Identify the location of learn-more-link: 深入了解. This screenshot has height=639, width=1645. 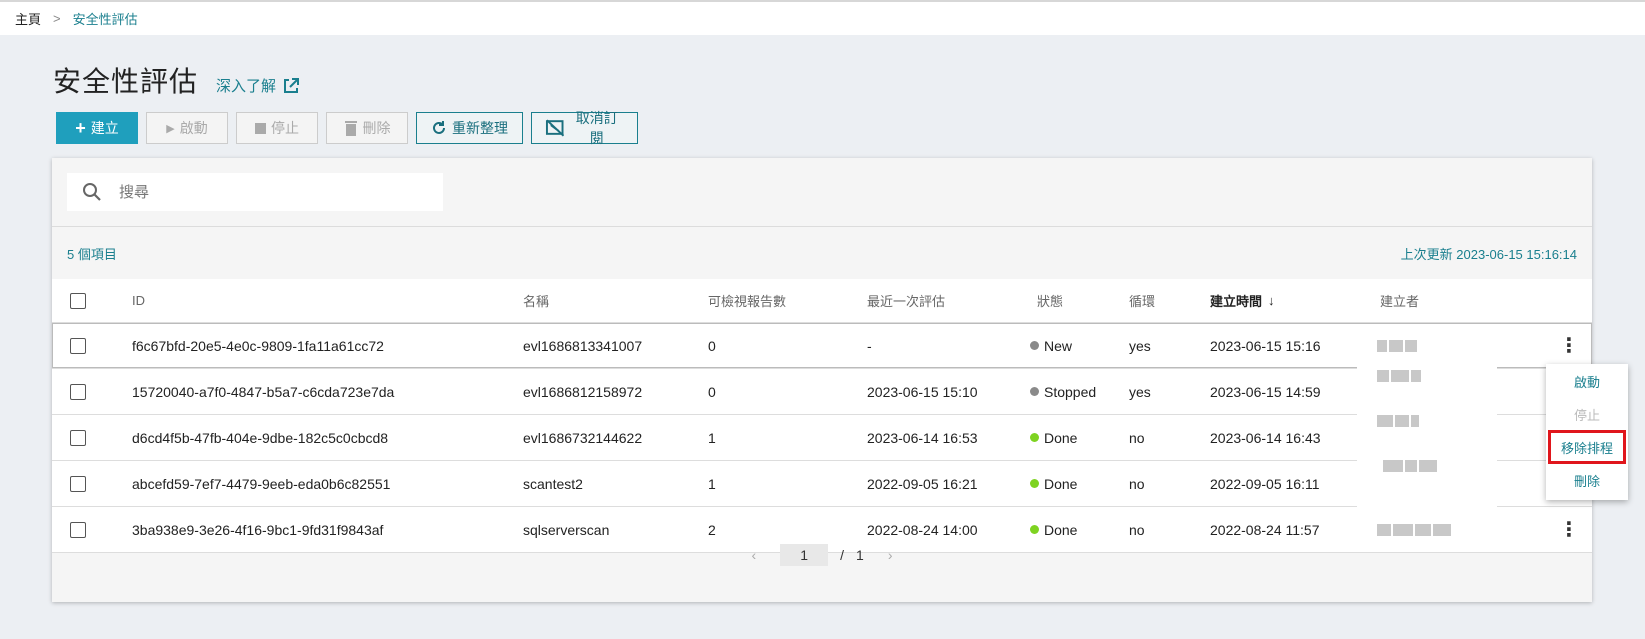
(258, 85).